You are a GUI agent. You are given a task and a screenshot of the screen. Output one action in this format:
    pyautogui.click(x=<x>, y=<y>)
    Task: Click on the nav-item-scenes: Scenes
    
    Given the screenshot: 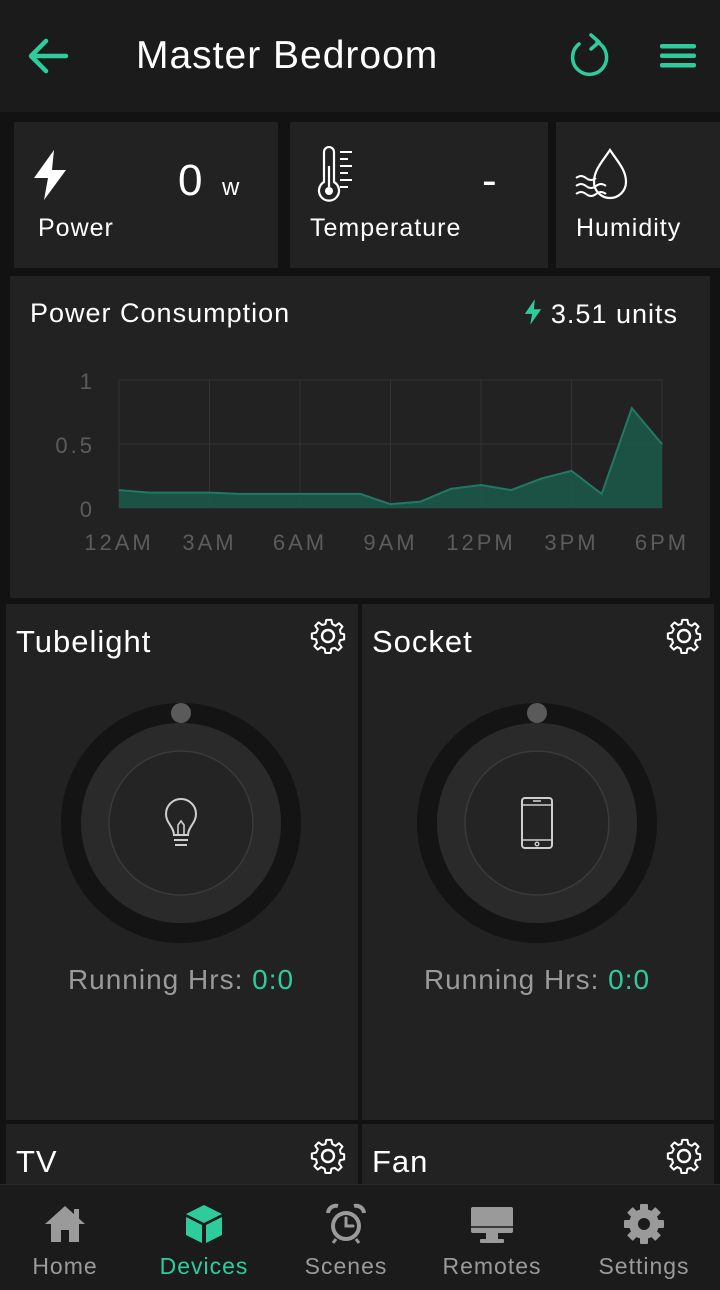 What is the action you would take?
    pyautogui.click(x=346, y=1237)
    